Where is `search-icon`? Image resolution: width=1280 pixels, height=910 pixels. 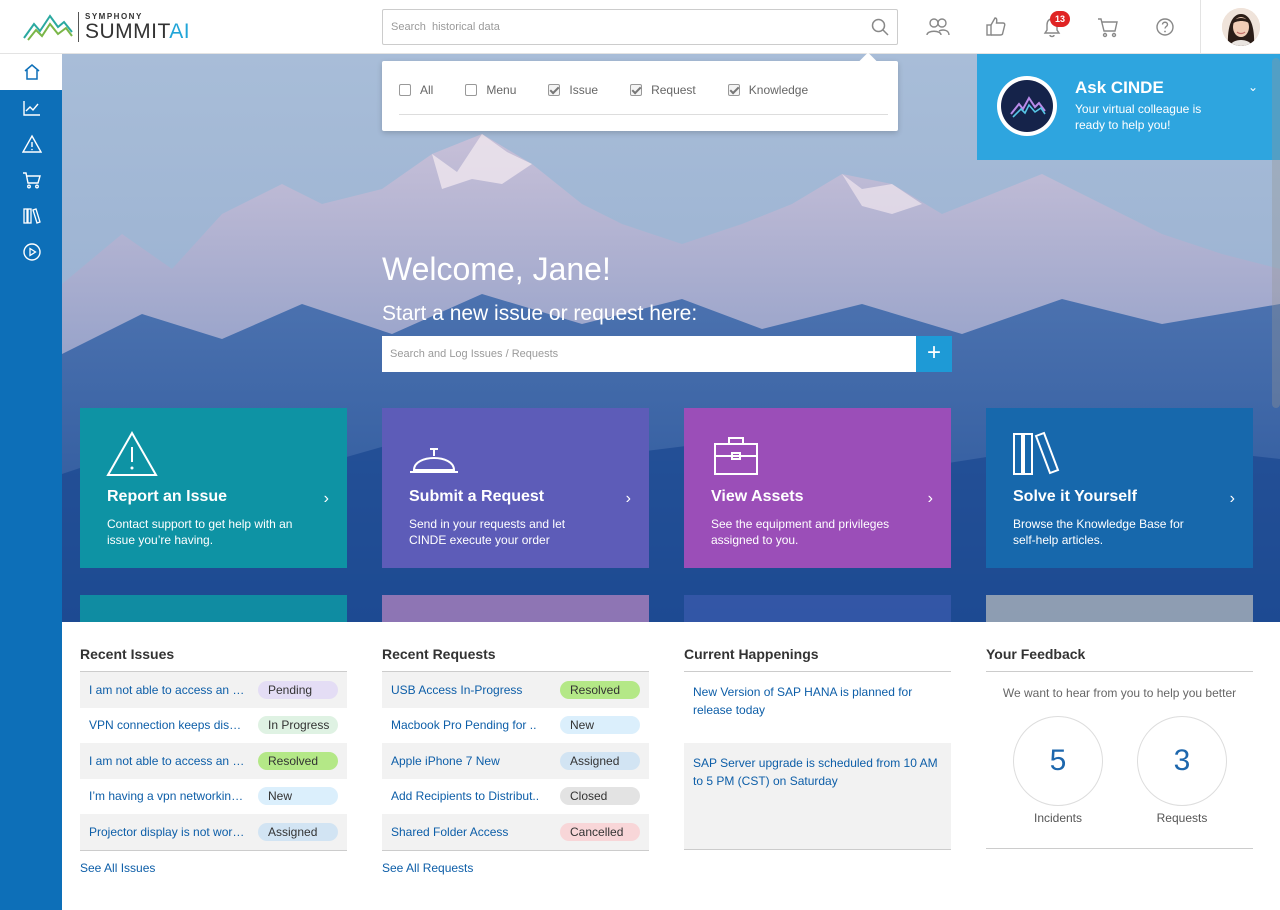
search-icon is located at coordinates (880, 27).